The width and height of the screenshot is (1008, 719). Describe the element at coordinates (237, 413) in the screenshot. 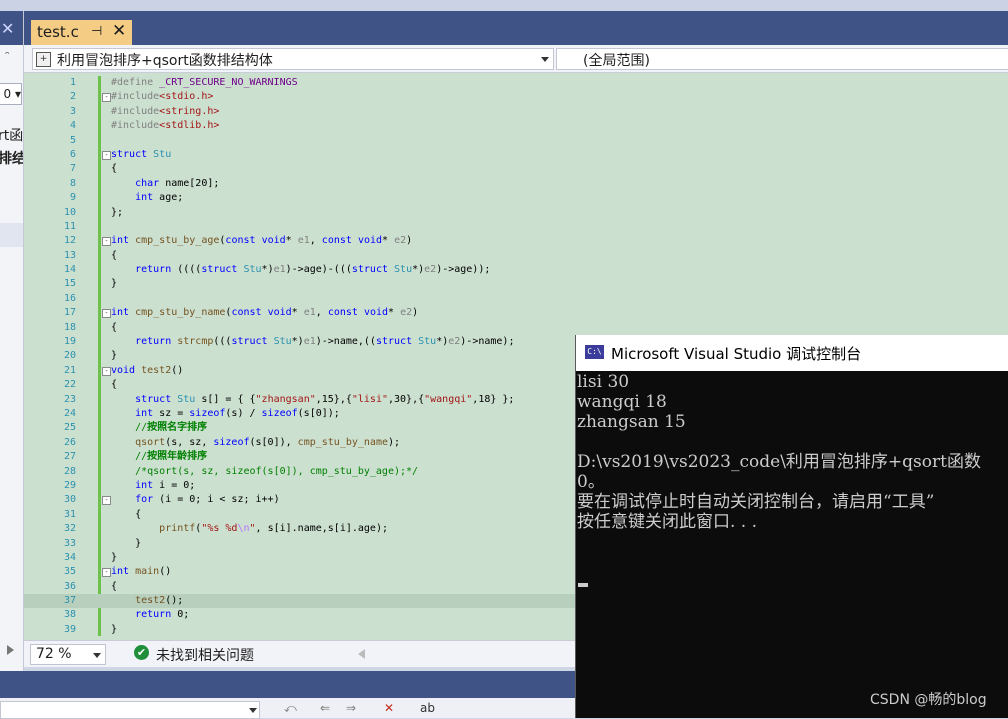

I see `code-text: int sz = sizeof(s) / sizeof(s[0]);` at that location.